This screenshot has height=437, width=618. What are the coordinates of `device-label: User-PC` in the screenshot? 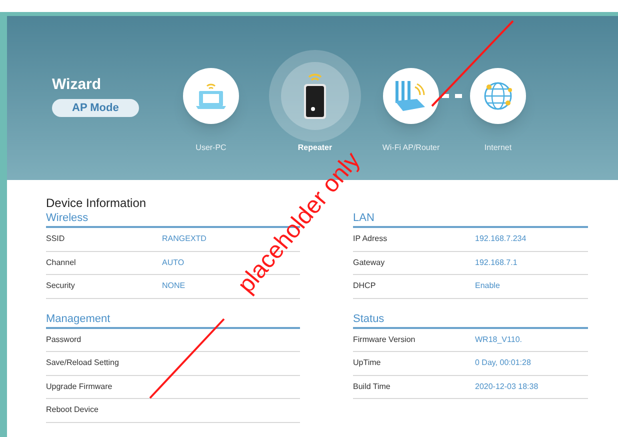 It's located at (211, 148).